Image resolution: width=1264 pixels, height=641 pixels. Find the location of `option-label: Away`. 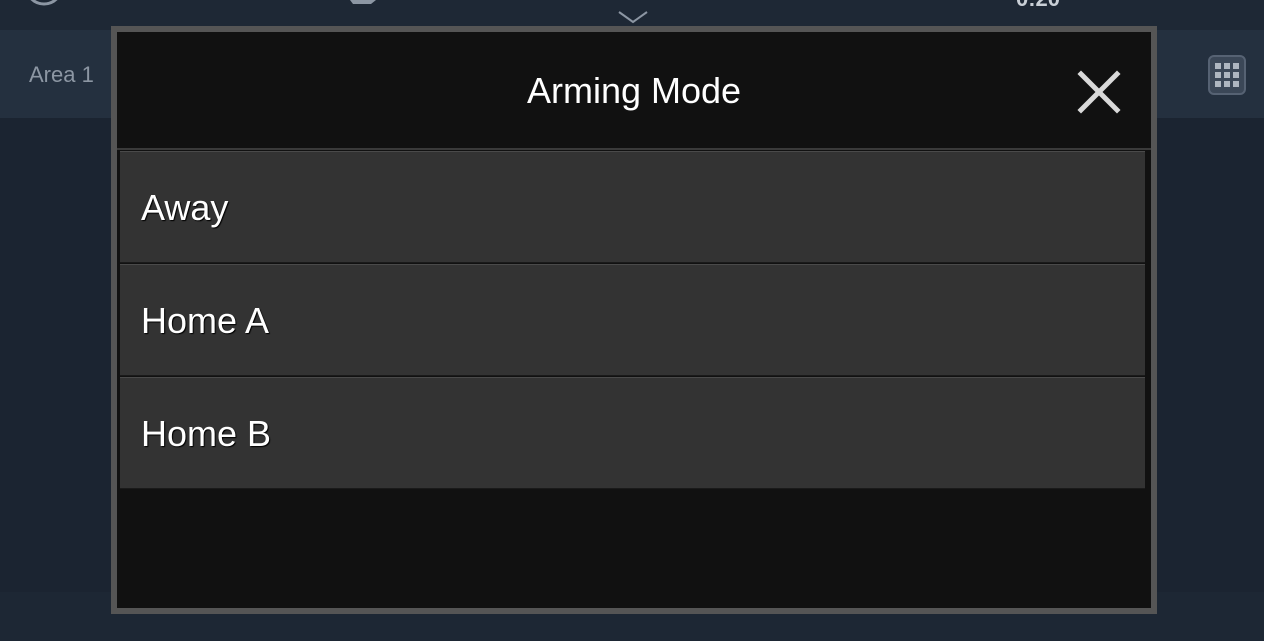

option-label: Away is located at coordinates (185, 207).